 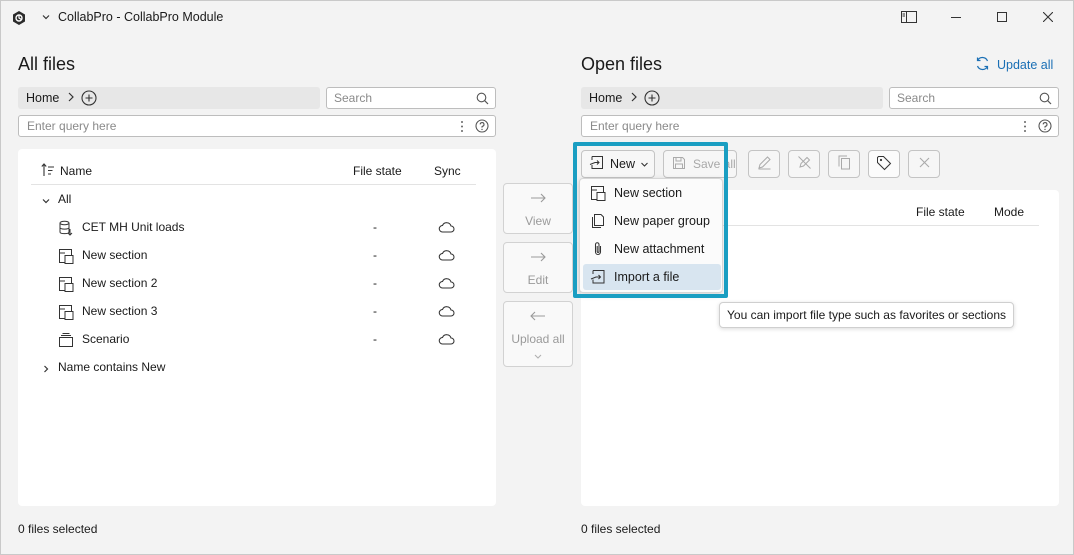 What do you see at coordinates (598, 221) in the screenshot?
I see `paper-group-icon` at bounding box center [598, 221].